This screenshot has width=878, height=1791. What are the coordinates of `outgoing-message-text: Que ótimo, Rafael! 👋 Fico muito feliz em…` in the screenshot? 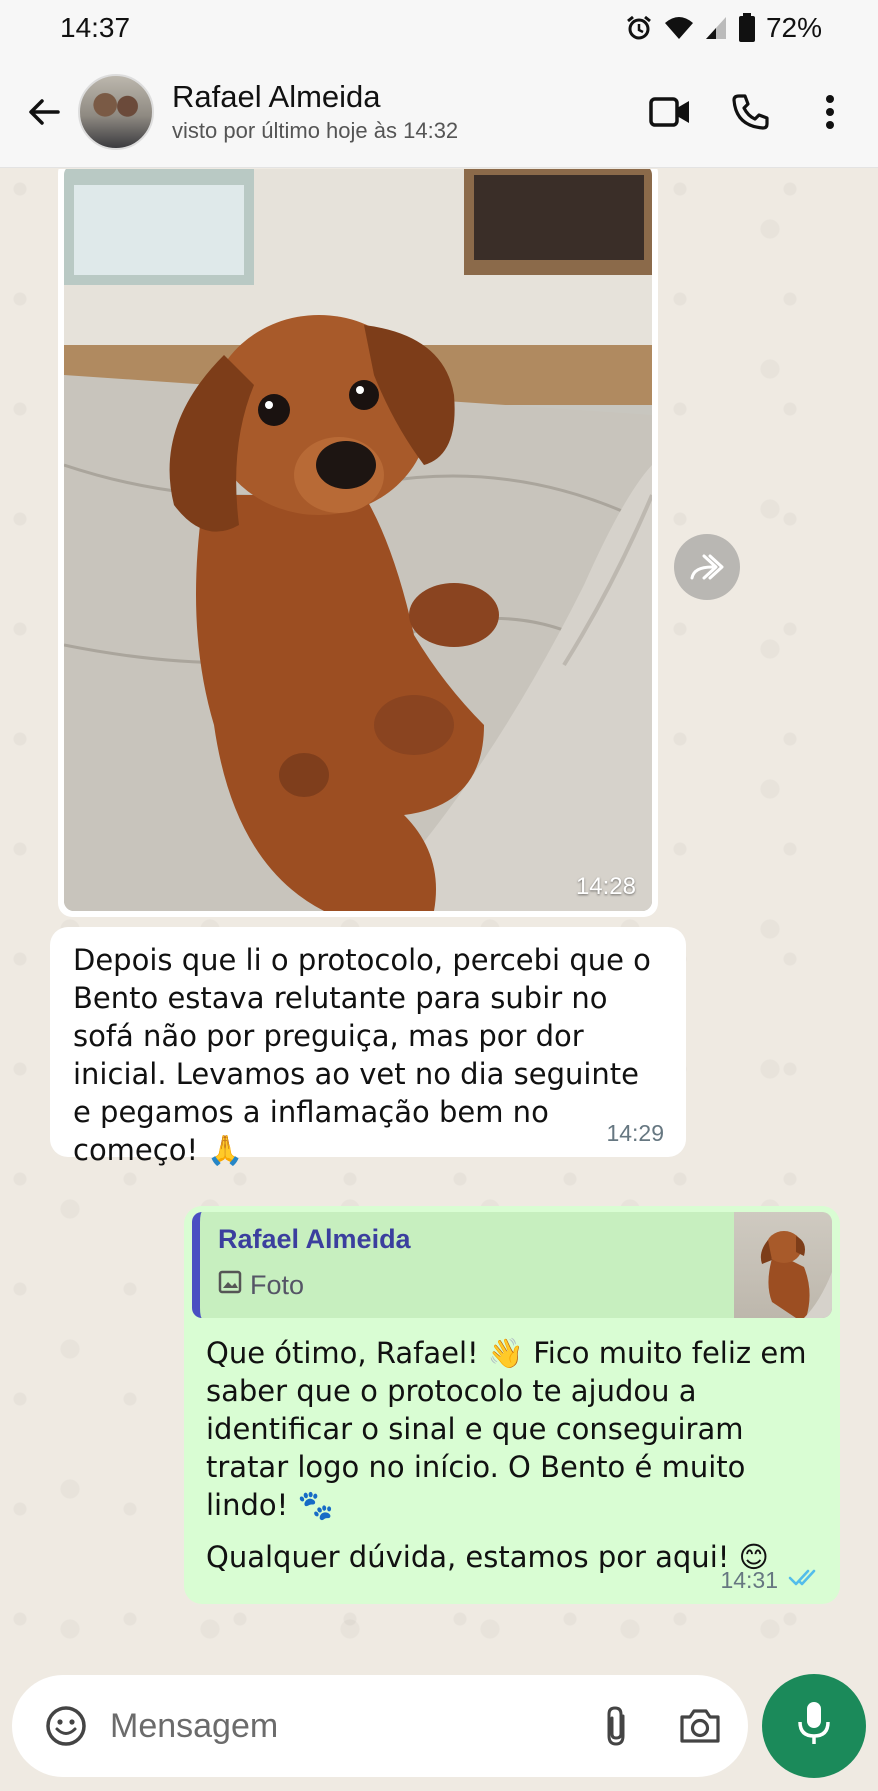 It's located at (519, 1455).